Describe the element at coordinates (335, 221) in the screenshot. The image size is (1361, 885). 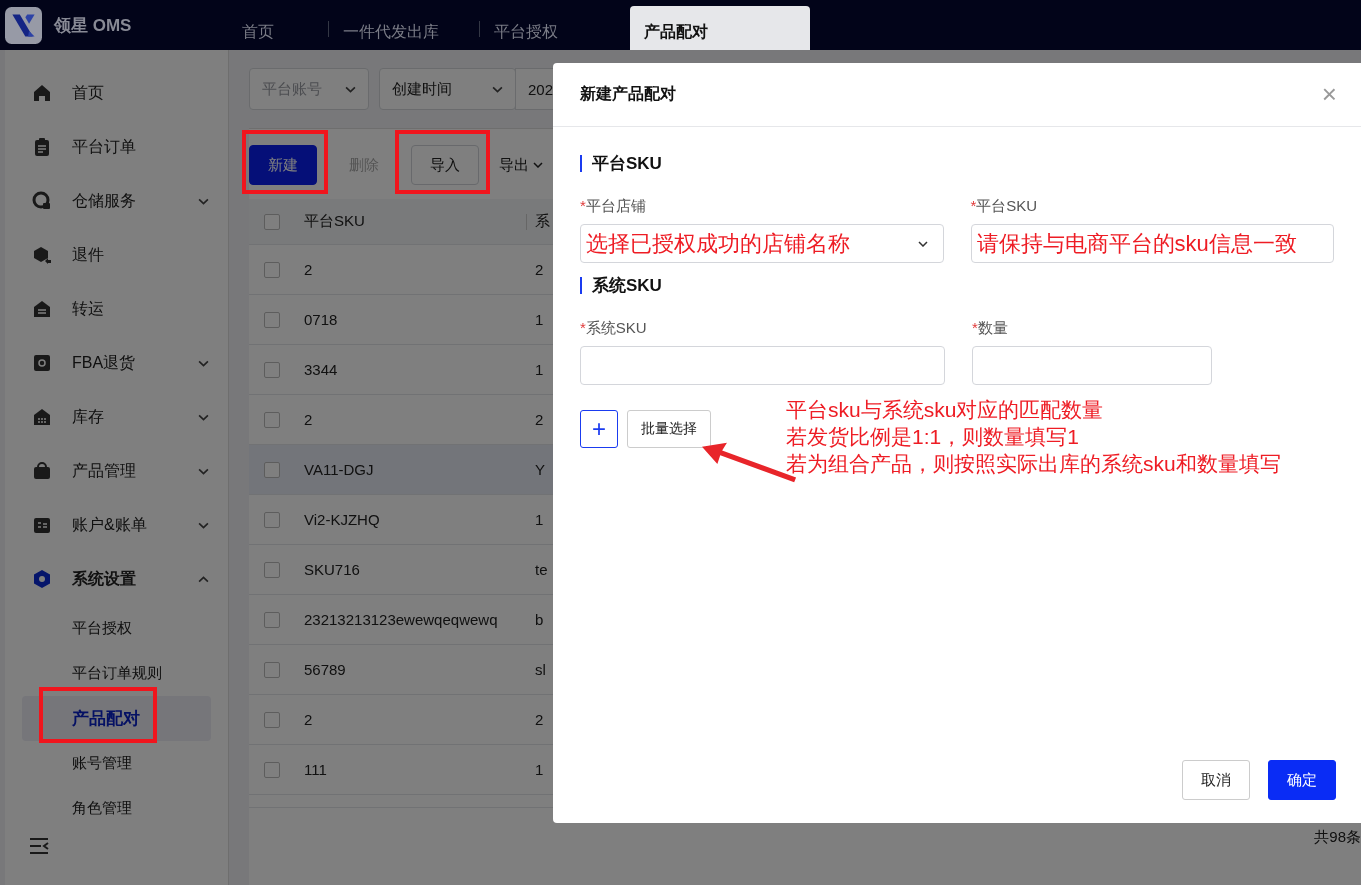
I see `column-header: 平台SKU` at that location.